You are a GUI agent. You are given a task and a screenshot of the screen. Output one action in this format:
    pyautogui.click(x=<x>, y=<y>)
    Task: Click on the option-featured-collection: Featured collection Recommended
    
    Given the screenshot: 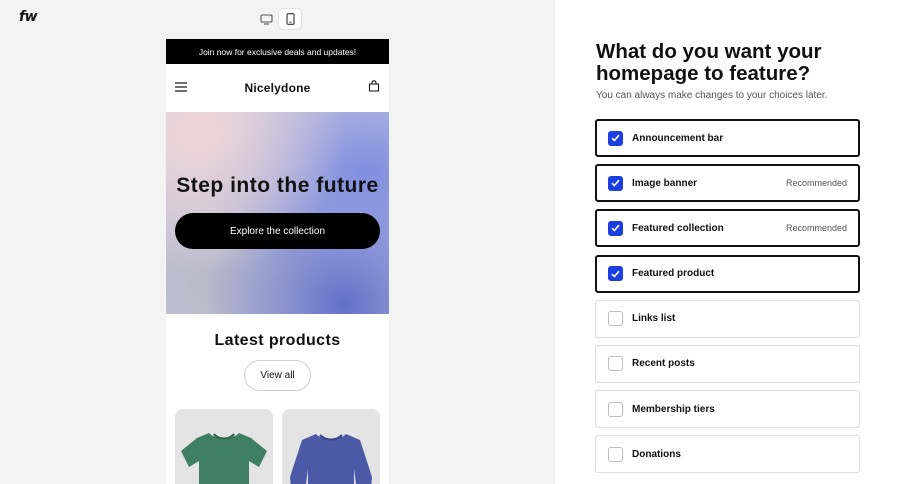 What is the action you would take?
    pyautogui.click(x=727, y=228)
    